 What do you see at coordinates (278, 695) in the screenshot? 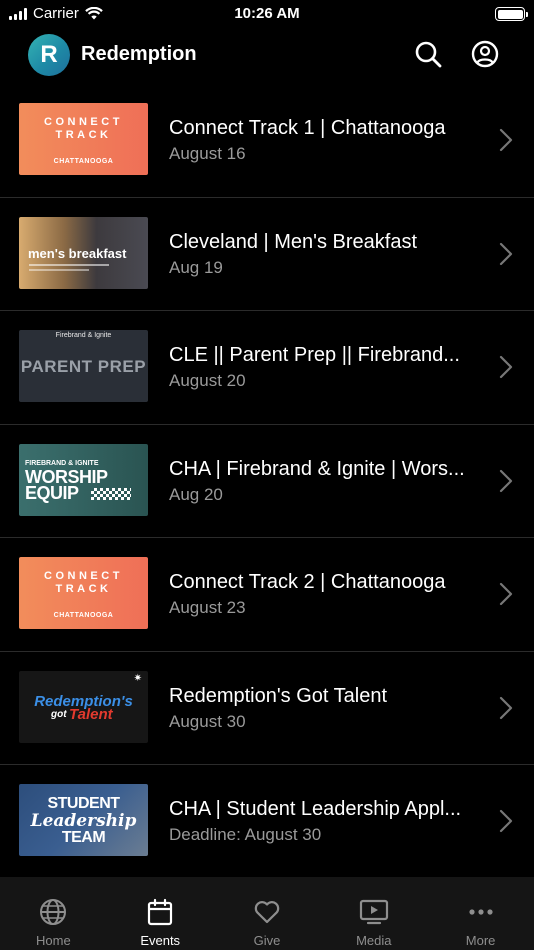
I see `event-title: Redemption's Got Talent` at bounding box center [278, 695].